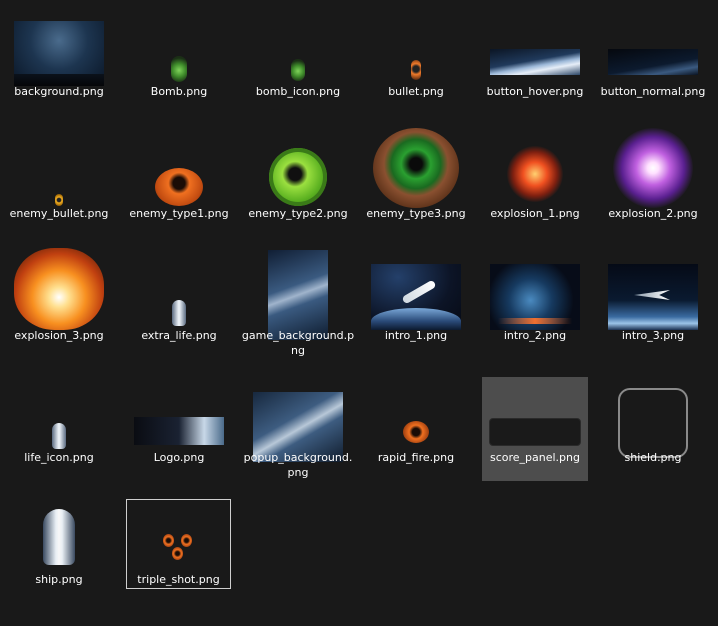 The height and width of the screenshot is (626, 718). I want to click on yellow-bullet-thumbnail, so click(59, 200).